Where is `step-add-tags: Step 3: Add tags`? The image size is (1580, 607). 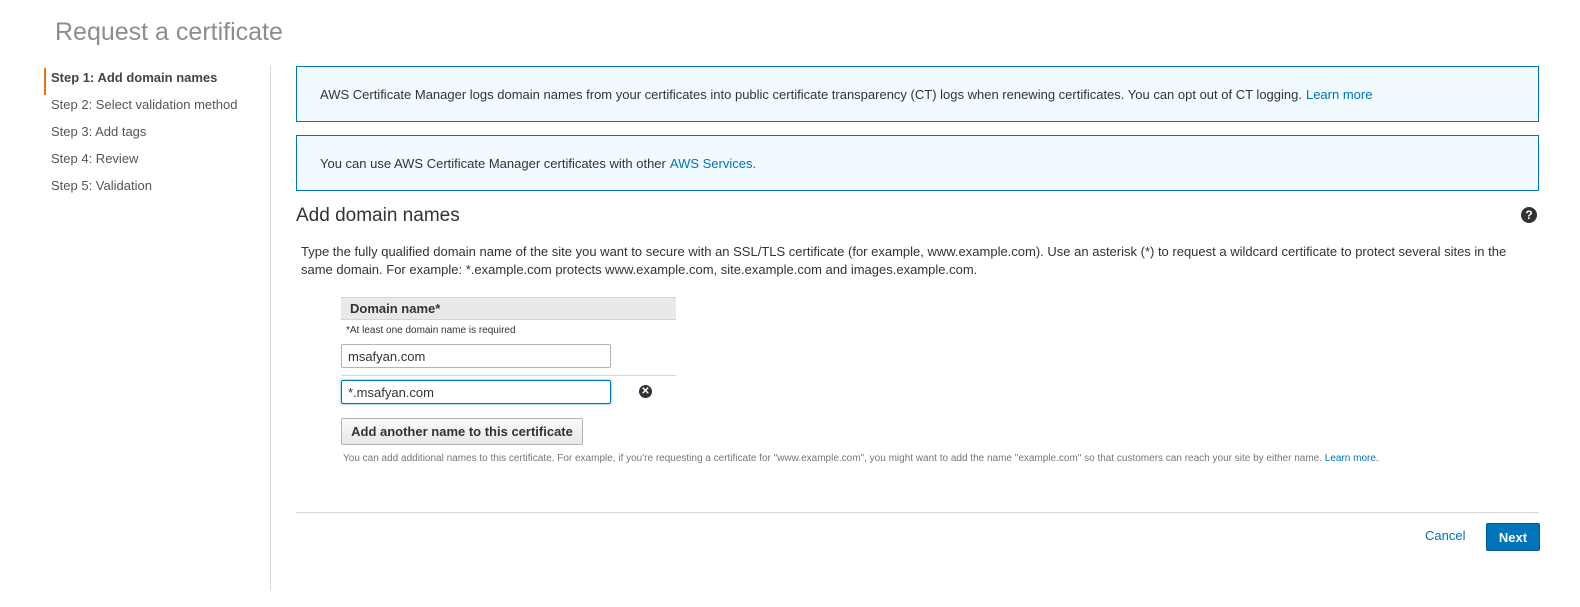
step-add-tags: Step 3: Add tags is located at coordinates (154, 135).